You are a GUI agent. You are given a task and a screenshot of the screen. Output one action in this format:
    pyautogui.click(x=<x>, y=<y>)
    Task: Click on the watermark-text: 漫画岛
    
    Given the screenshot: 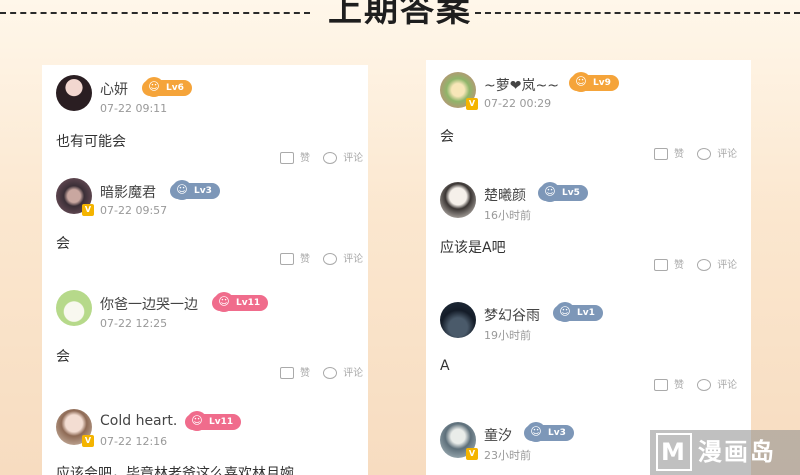 What is the action you would take?
    pyautogui.click(x=736, y=452)
    